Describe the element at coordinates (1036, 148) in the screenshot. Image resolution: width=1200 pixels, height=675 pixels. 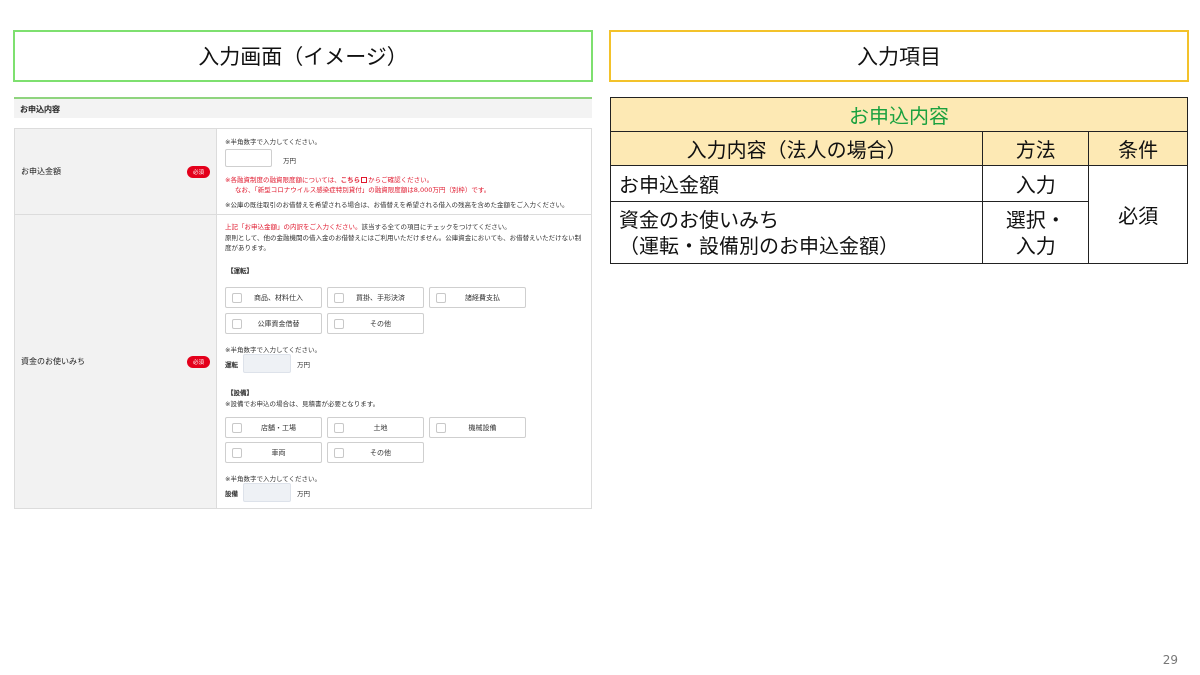
I see `column-header-method: 方法` at that location.